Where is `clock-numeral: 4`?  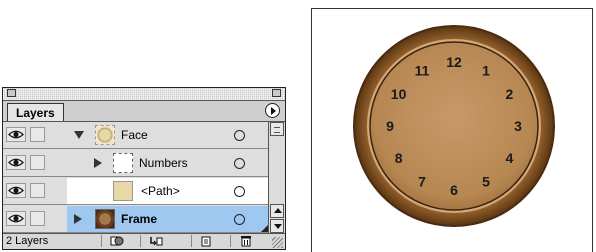 clock-numeral: 4 is located at coordinates (510, 158).